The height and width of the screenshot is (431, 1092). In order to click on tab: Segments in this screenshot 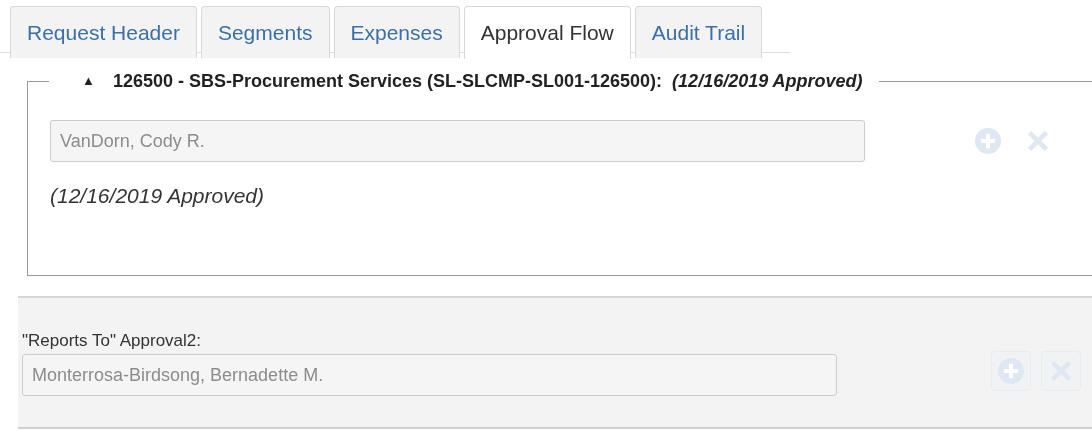, I will do `click(265, 32)`.